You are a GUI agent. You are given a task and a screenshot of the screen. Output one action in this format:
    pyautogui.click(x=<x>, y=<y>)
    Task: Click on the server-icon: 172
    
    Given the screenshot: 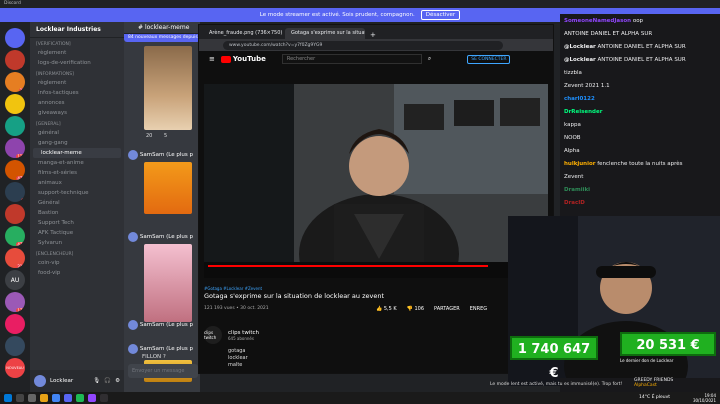 What is the action you would take?
    pyautogui.click(x=15, y=302)
    